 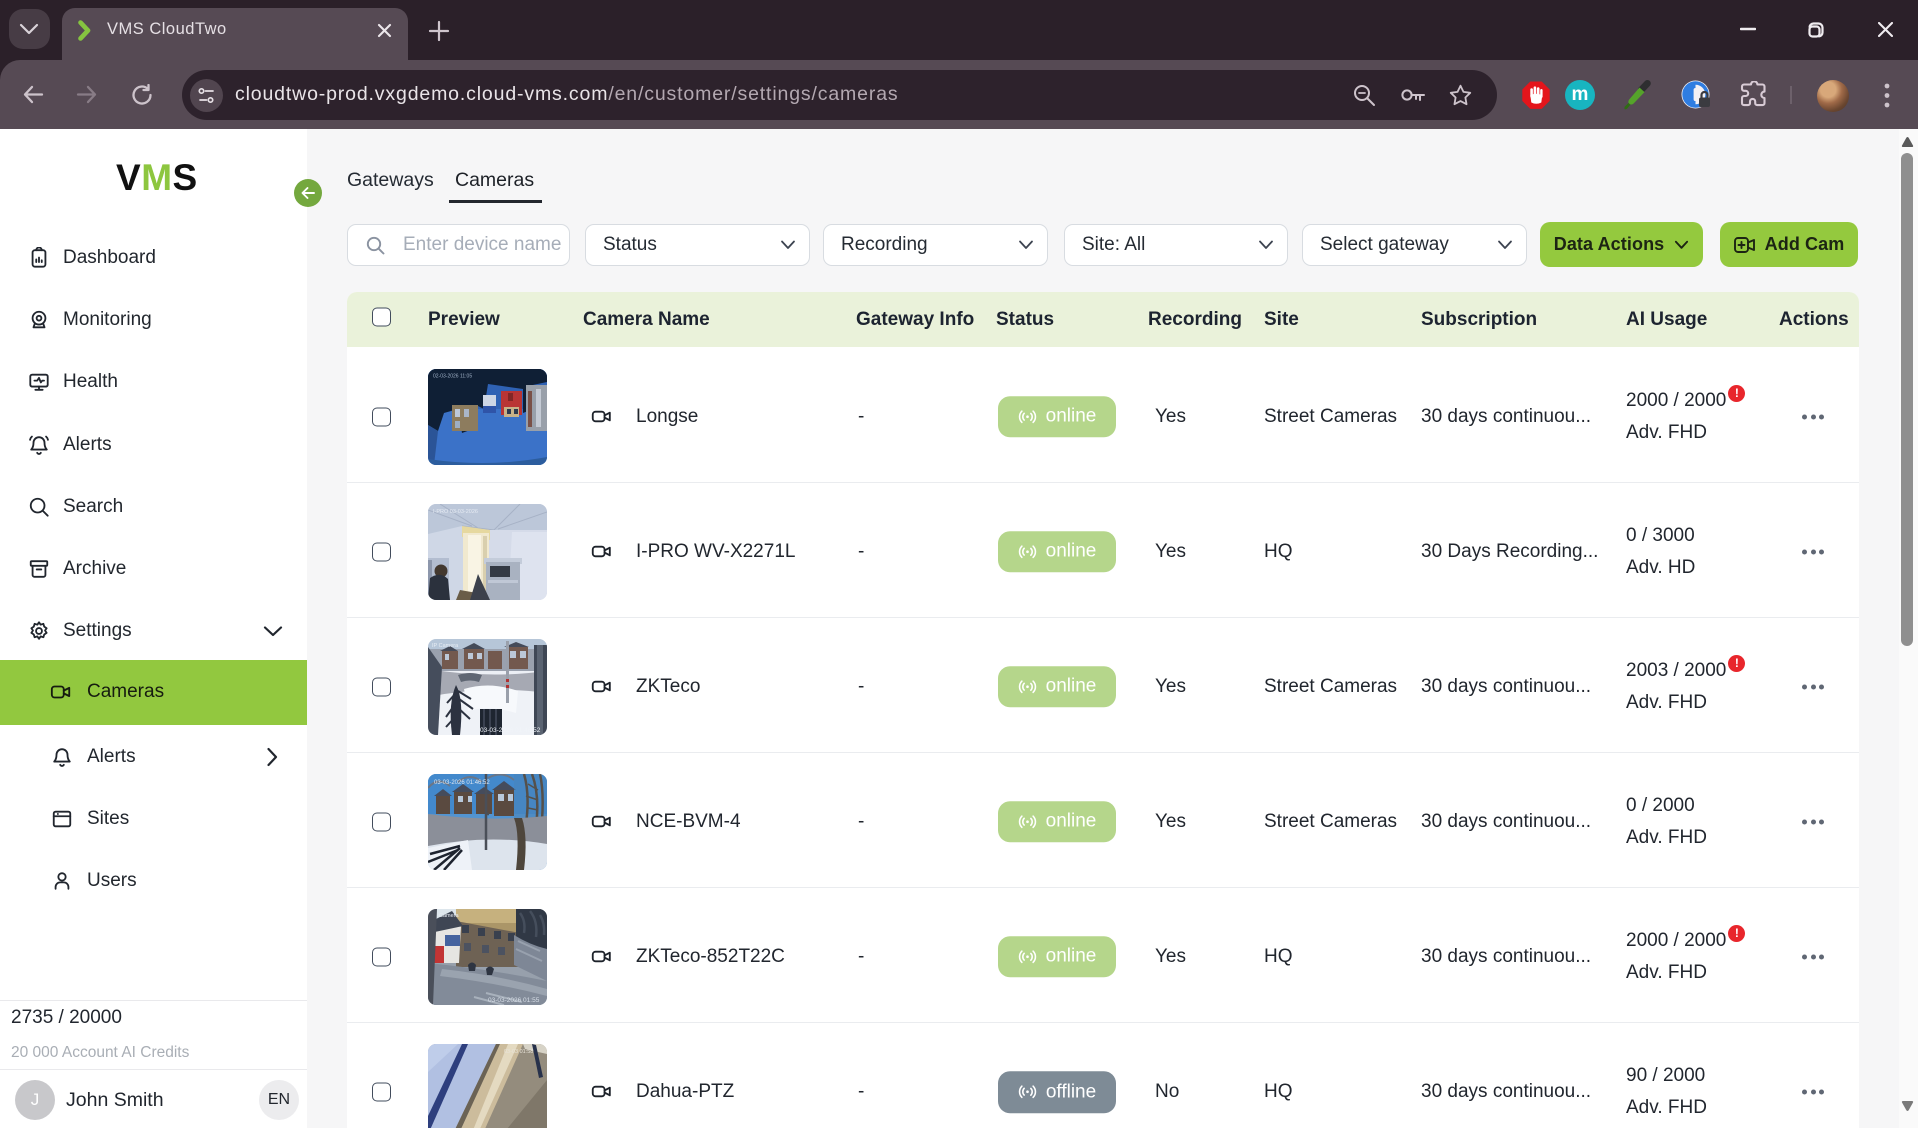 What do you see at coordinates (449, 916) in the screenshot?
I see `svg-text: Camera` at bounding box center [449, 916].